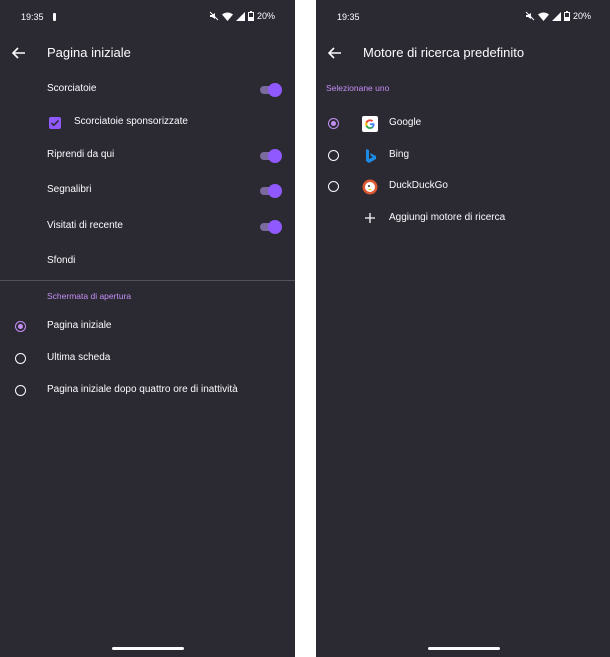  Describe the element at coordinates (370, 187) in the screenshot. I see `duckduckgo-icon` at that location.